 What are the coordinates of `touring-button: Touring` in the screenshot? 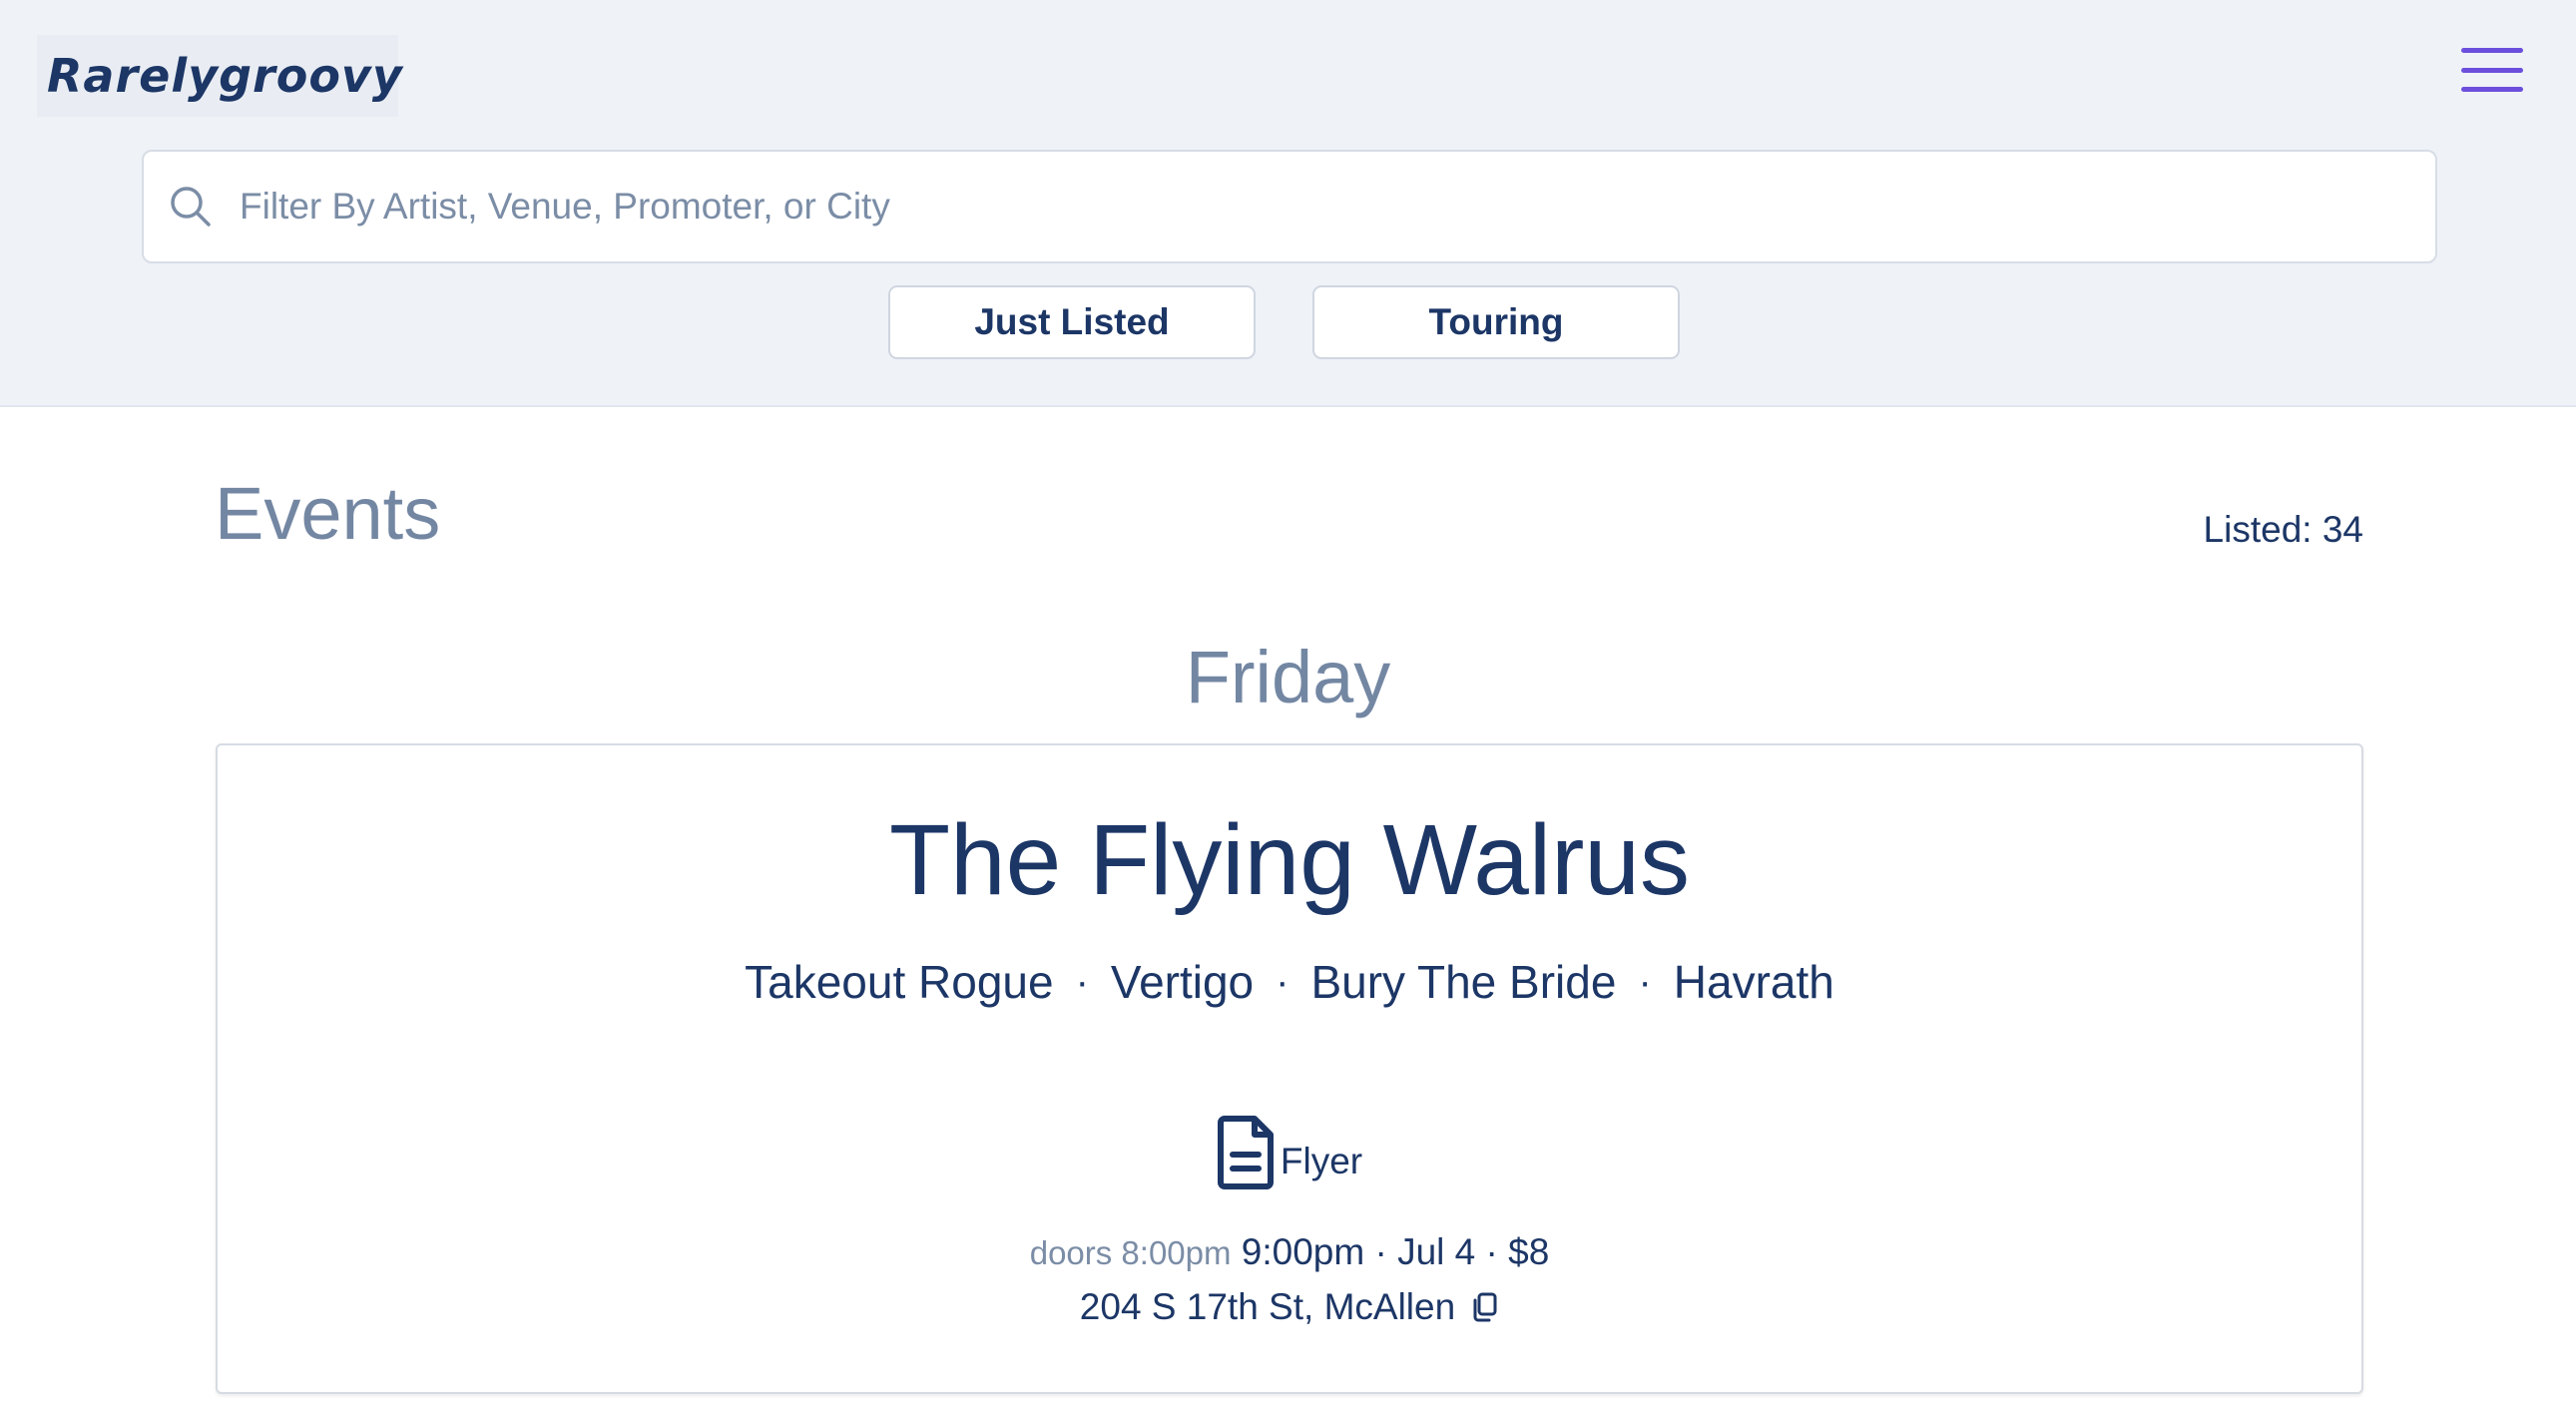 It's located at (1496, 322).